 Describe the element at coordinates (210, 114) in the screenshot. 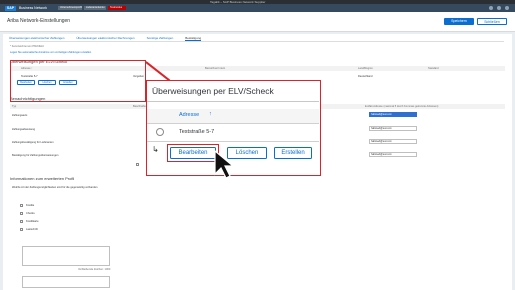

I see `sort-ascending-icon: ↑` at that location.